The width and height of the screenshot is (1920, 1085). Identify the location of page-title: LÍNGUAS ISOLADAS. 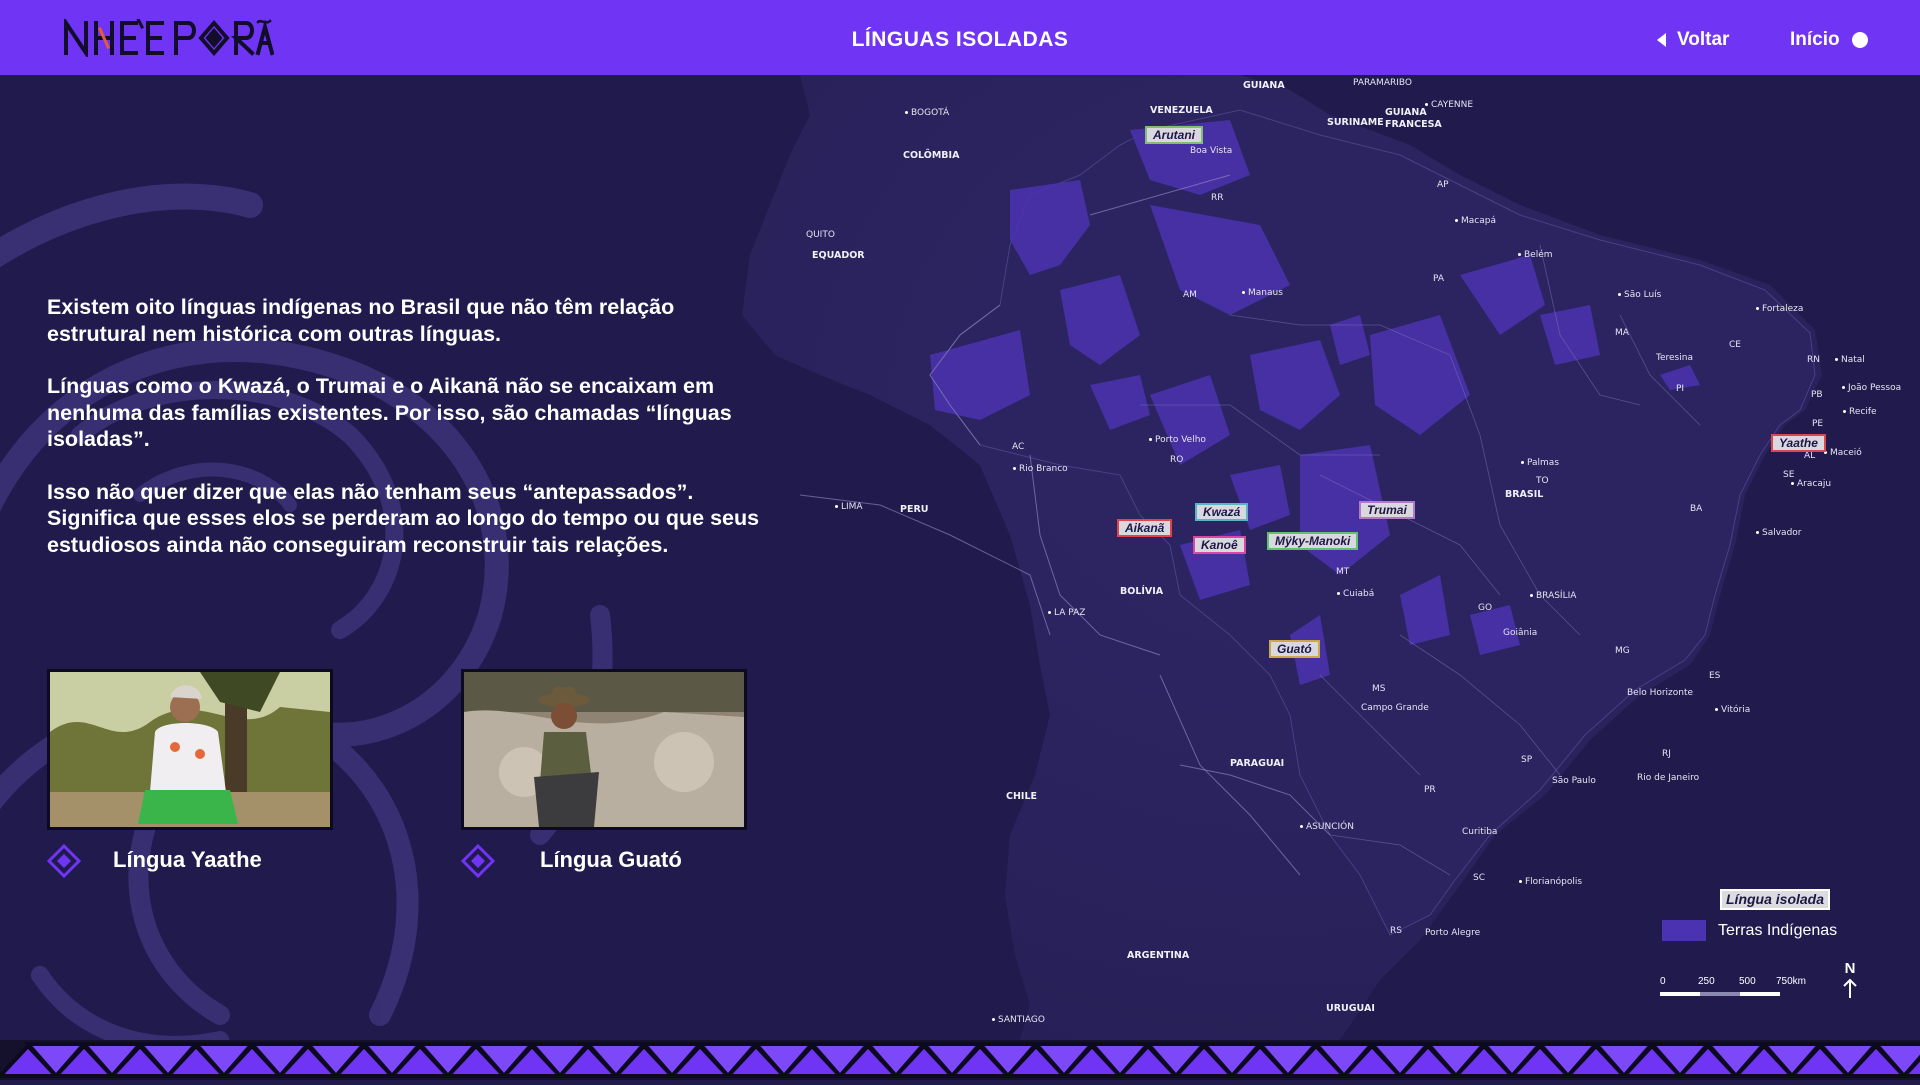
(960, 39).